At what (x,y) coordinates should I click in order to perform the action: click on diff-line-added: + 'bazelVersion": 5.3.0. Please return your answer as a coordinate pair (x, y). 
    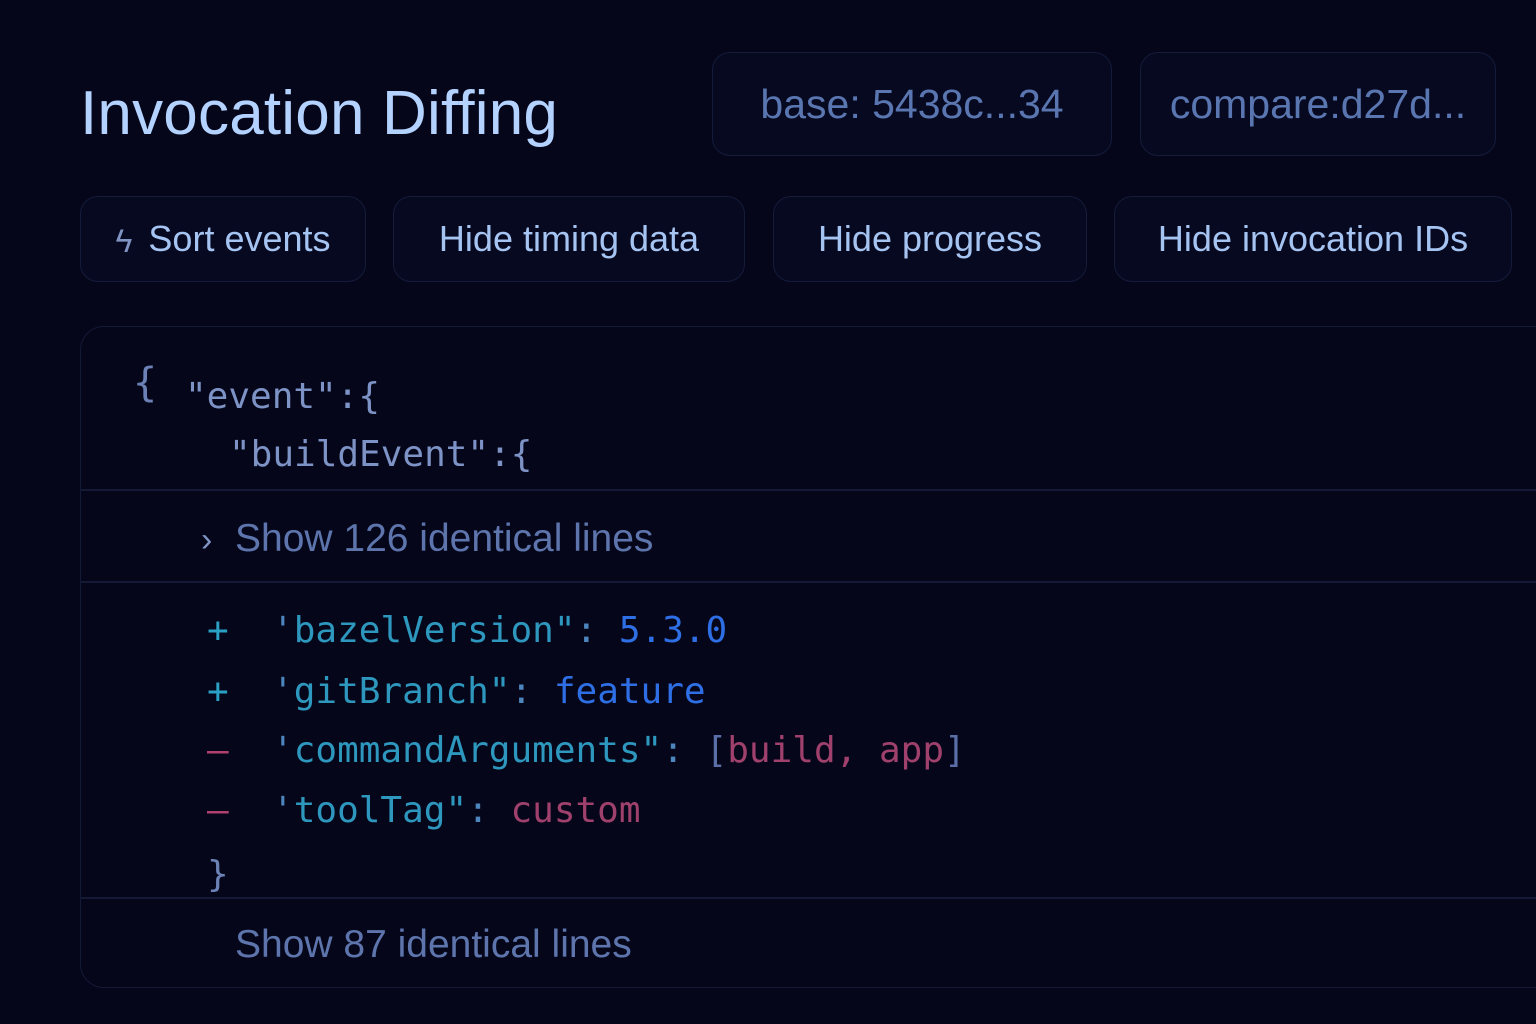
    Looking at the image, I should click on (467, 631).